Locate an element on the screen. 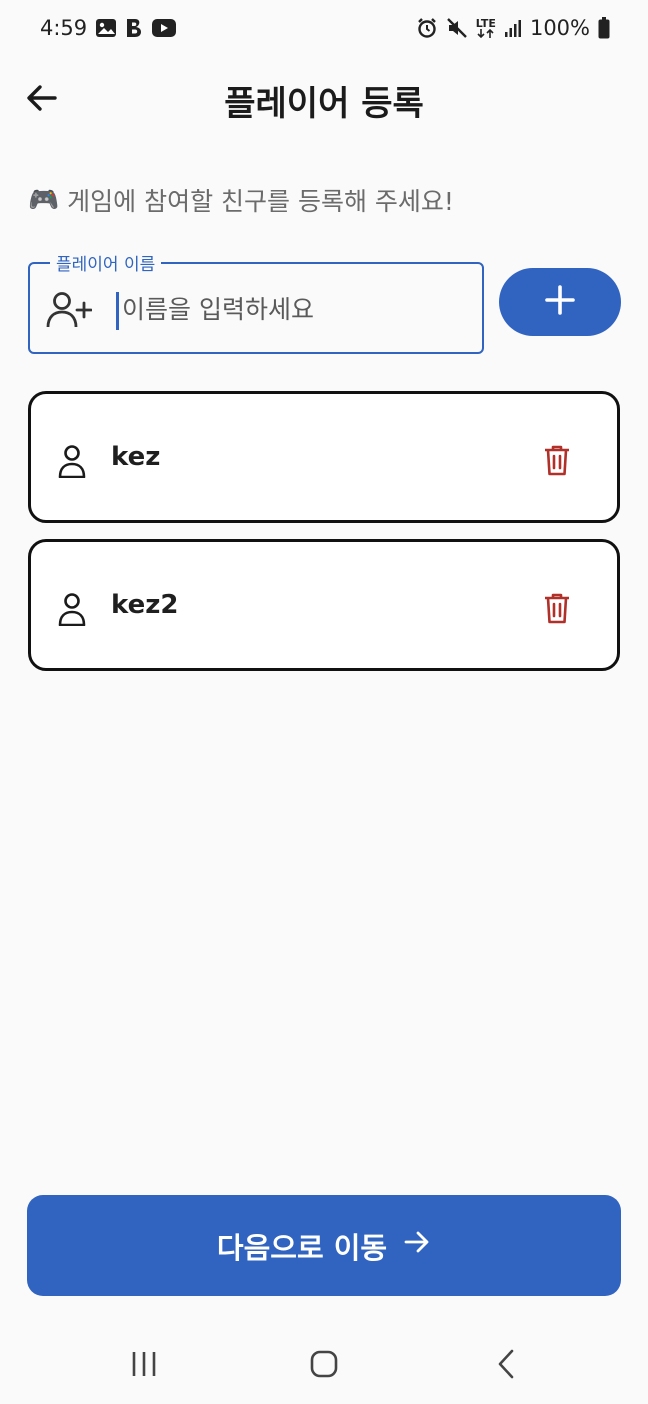 Image resolution: width=648 pixels, height=1404 pixels. gallery-icon is located at coordinates (106, 28).